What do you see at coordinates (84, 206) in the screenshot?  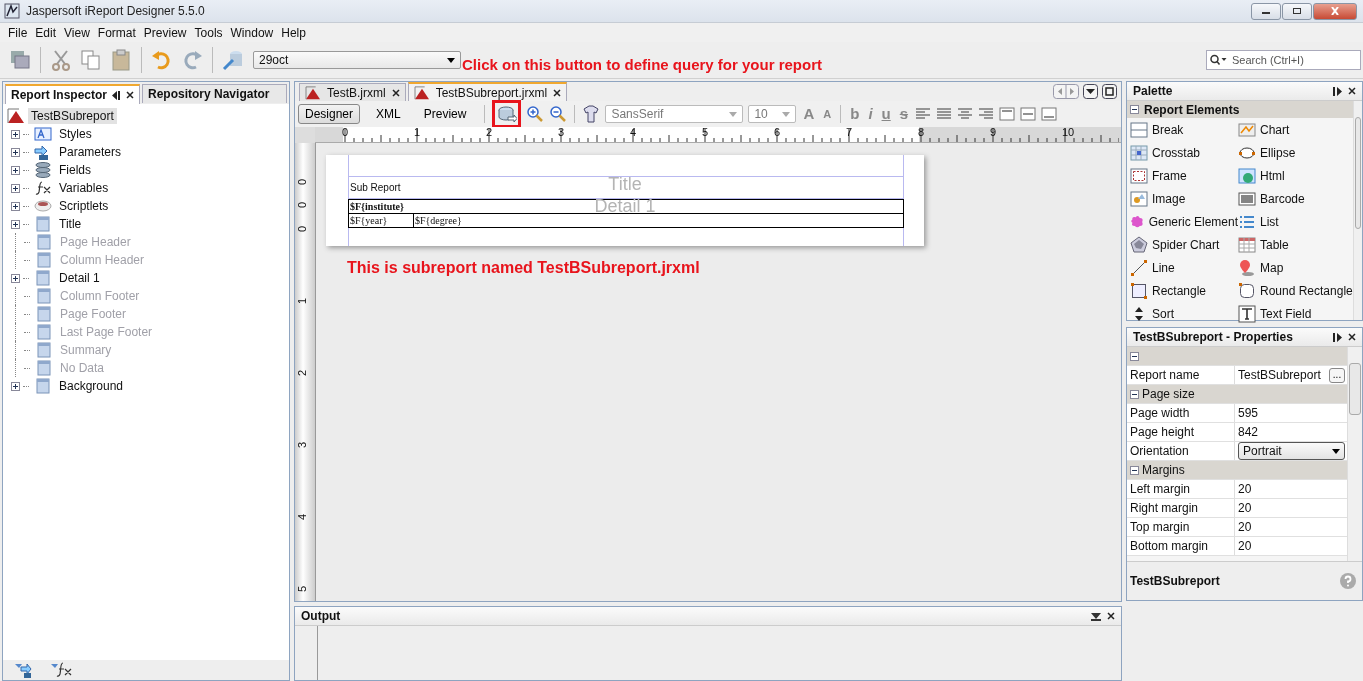 I see `tree-item: Scriptlets` at bounding box center [84, 206].